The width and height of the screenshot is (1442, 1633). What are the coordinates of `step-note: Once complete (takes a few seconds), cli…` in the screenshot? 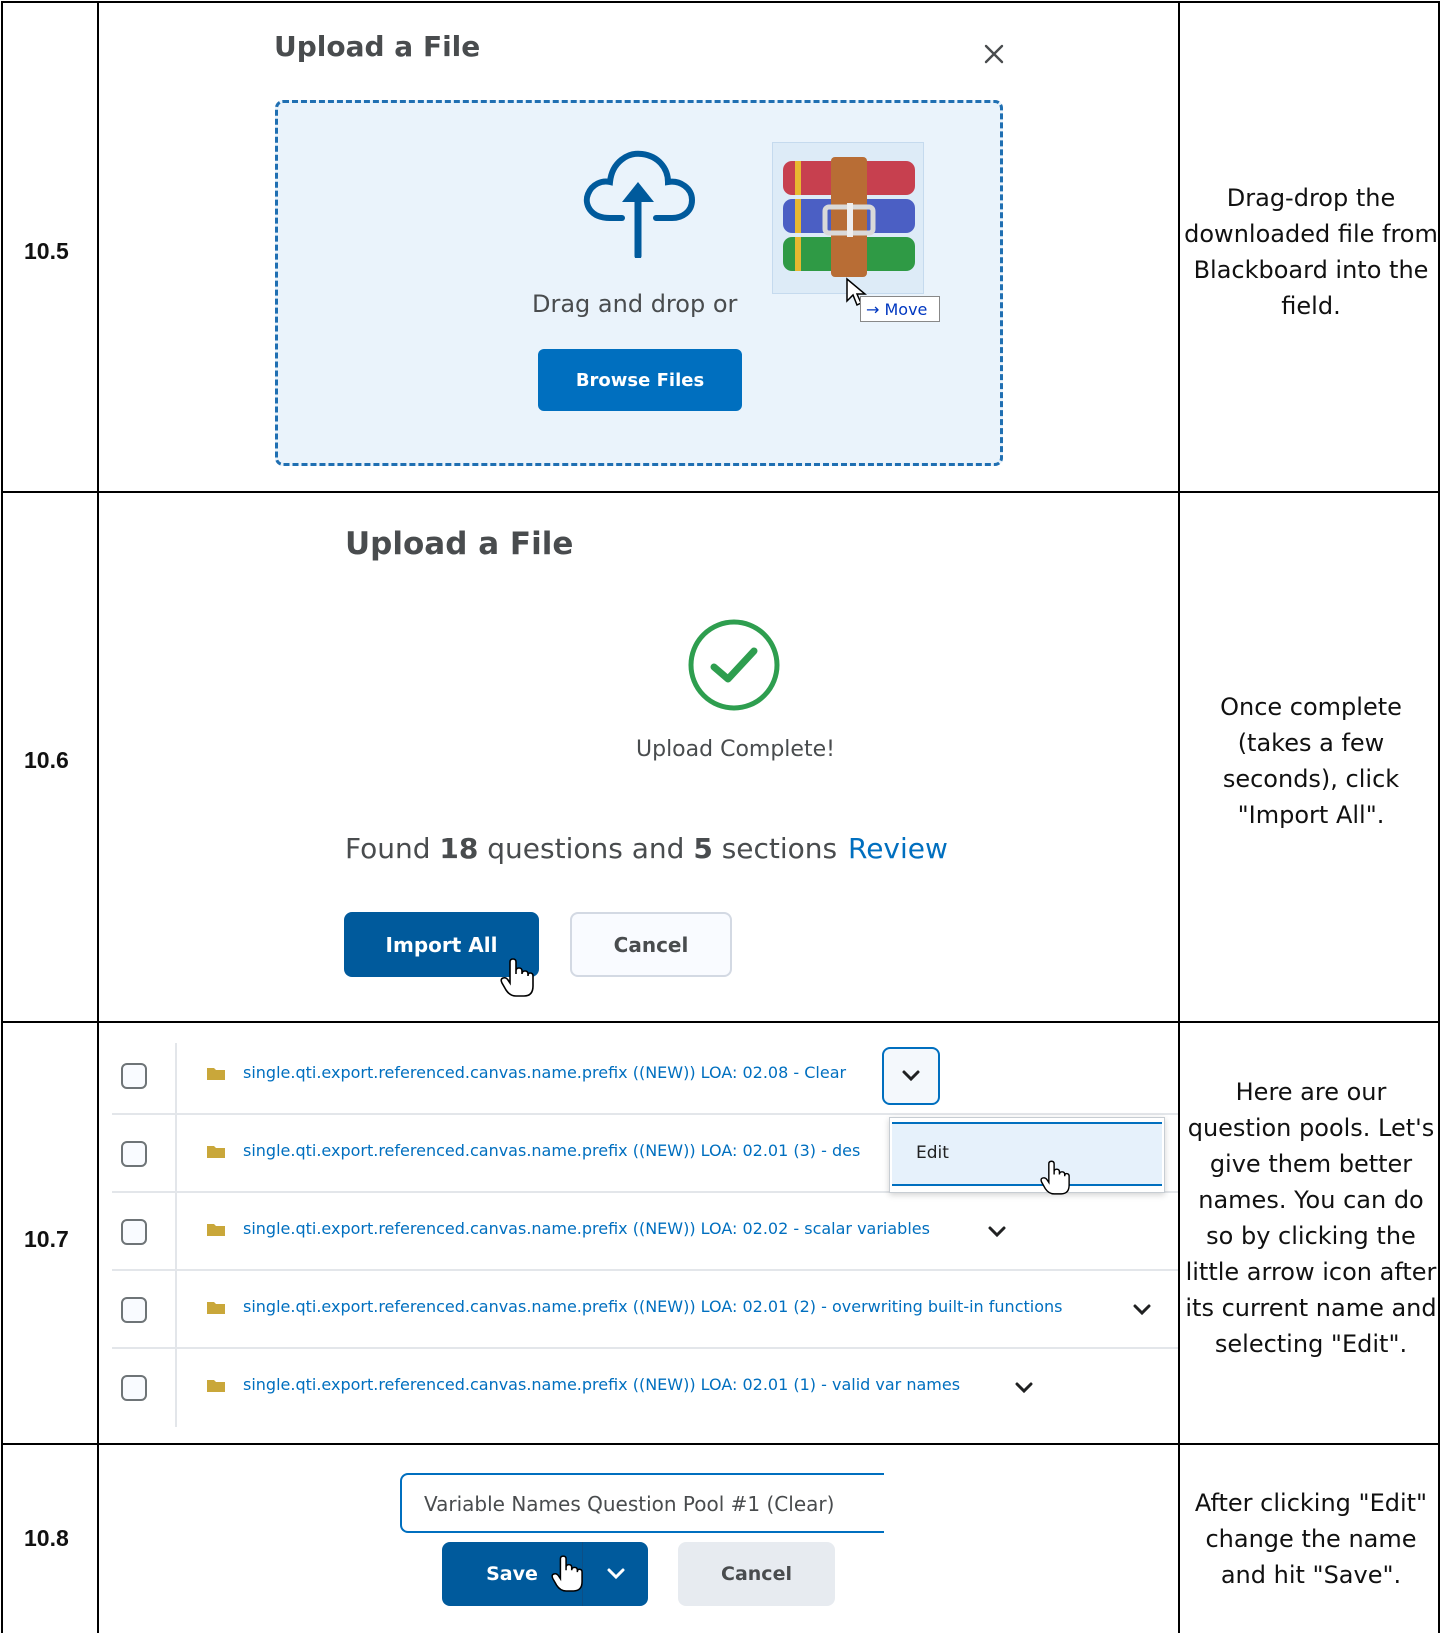 It's located at (1311, 761).